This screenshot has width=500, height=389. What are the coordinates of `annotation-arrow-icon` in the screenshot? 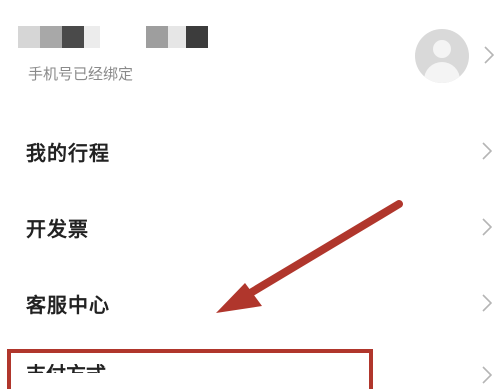 It's located at (309, 256).